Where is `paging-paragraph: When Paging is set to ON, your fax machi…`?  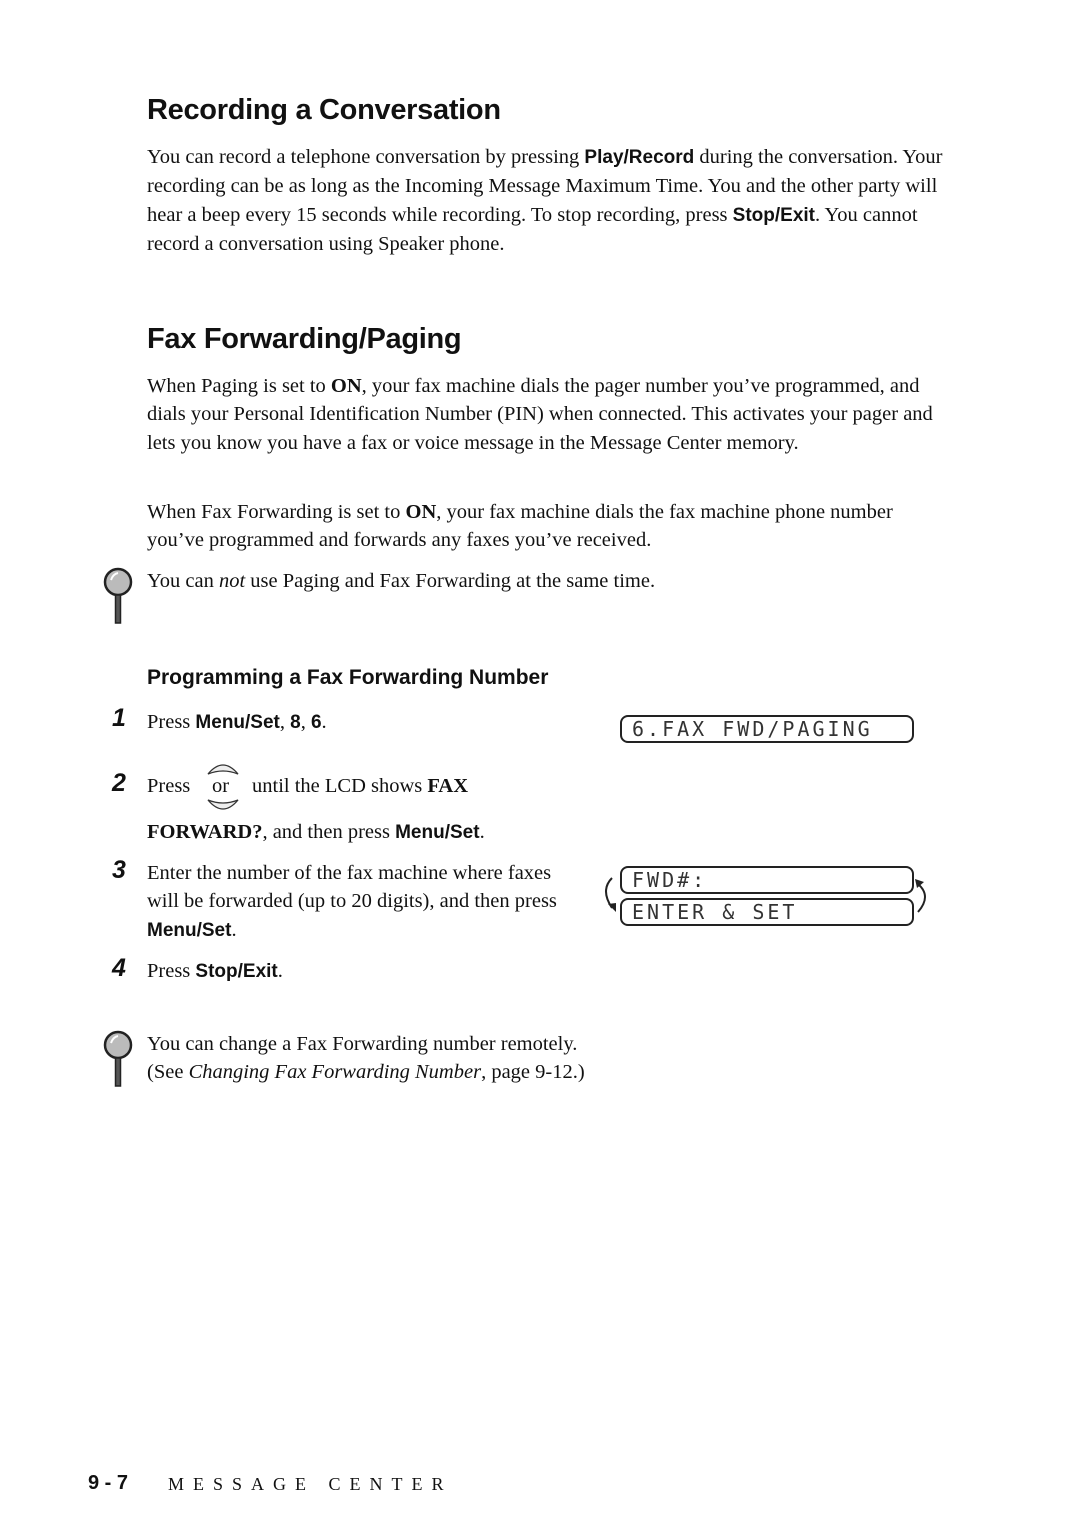 paging-paragraph: When Paging is set to ON, your fax machi… is located at coordinates (540, 414).